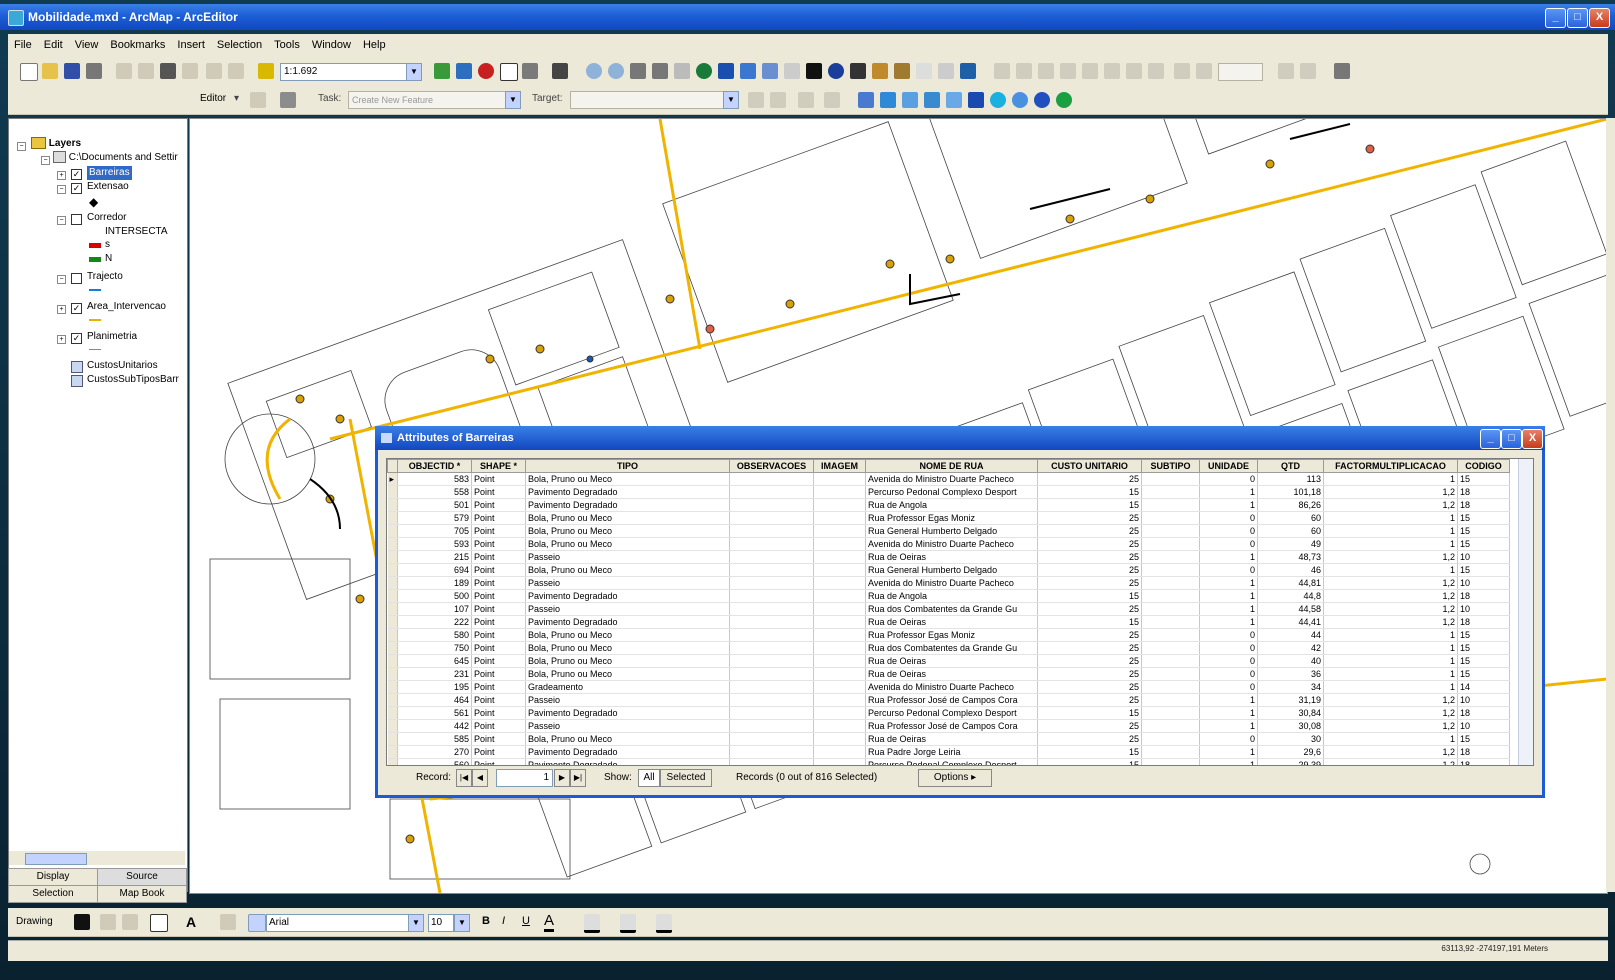 The width and height of the screenshot is (1615, 980). Describe the element at coordinates (76, 278) in the screenshot. I see `trajecto-checkbox` at that location.